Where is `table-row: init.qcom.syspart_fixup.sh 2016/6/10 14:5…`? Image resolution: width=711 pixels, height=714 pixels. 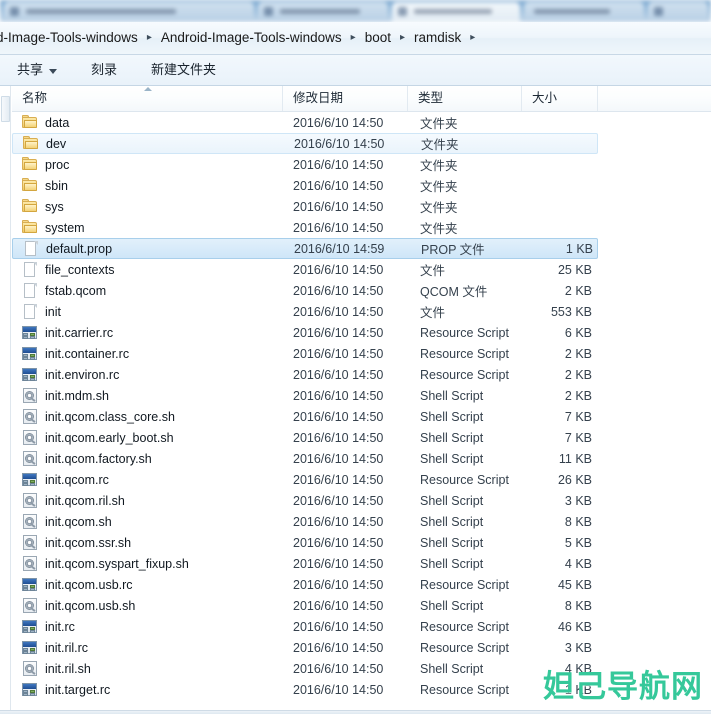 table-row: init.qcom.syspart_fixup.sh 2016/6/10 14:5… is located at coordinates (305, 563).